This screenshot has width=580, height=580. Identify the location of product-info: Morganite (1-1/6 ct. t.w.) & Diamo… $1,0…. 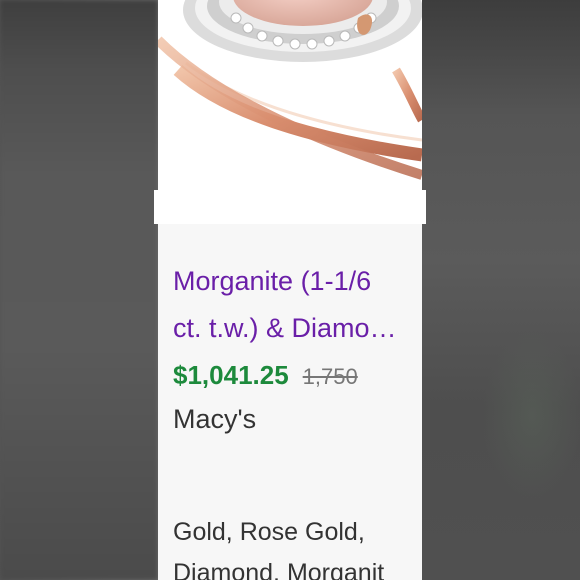
(295, 346).